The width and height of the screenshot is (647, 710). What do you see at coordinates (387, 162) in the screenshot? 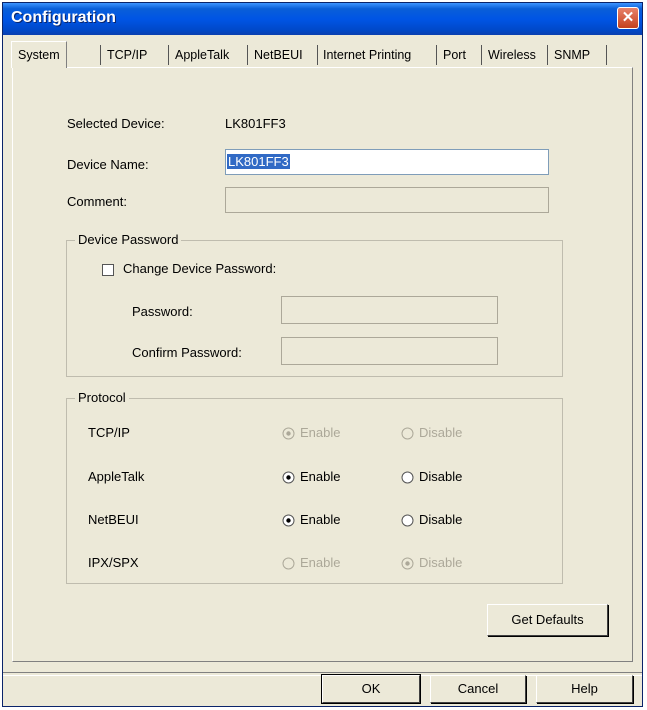
I see `device-name-field: LK801FF3` at bounding box center [387, 162].